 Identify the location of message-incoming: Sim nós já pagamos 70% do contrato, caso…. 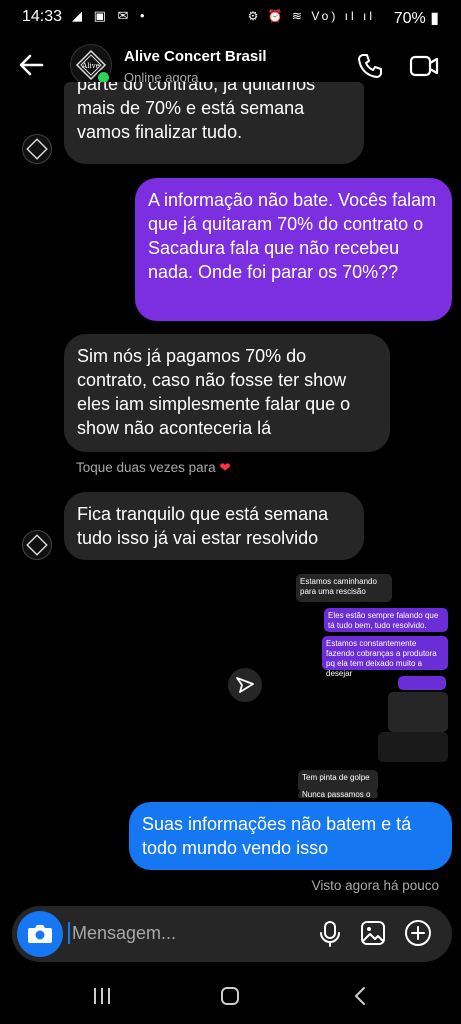
(227, 393).